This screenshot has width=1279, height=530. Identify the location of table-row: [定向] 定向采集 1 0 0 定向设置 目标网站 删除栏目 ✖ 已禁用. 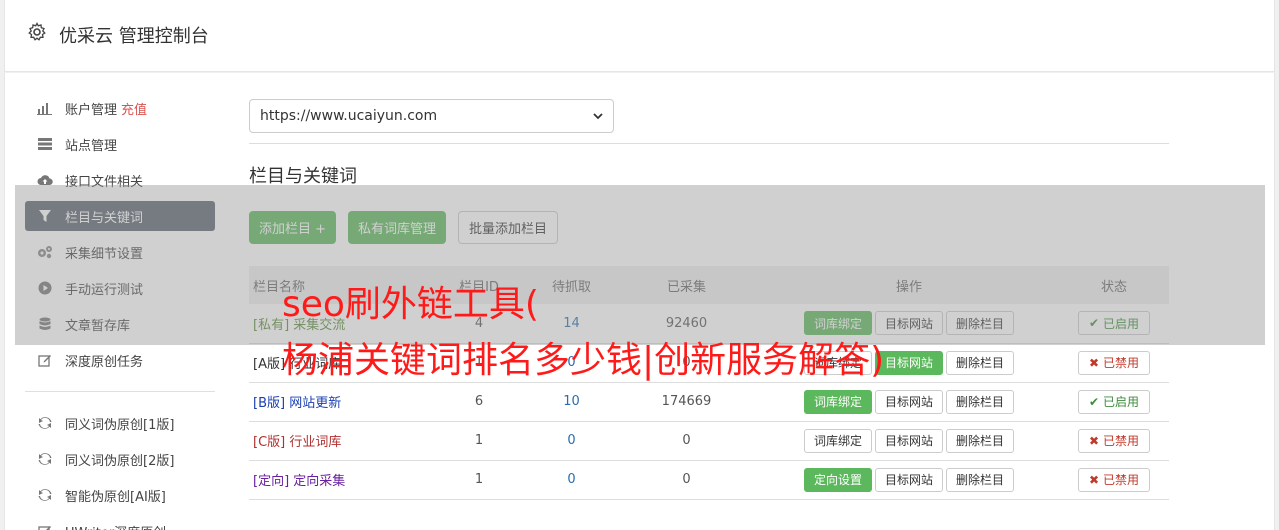
(709, 479).